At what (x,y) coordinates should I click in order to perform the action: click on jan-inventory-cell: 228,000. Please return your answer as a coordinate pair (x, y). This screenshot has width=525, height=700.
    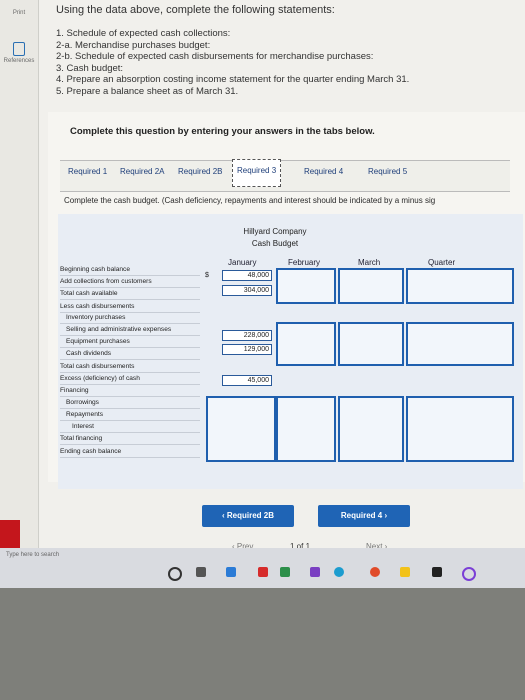
    Looking at the image, I should click on (247, 335).